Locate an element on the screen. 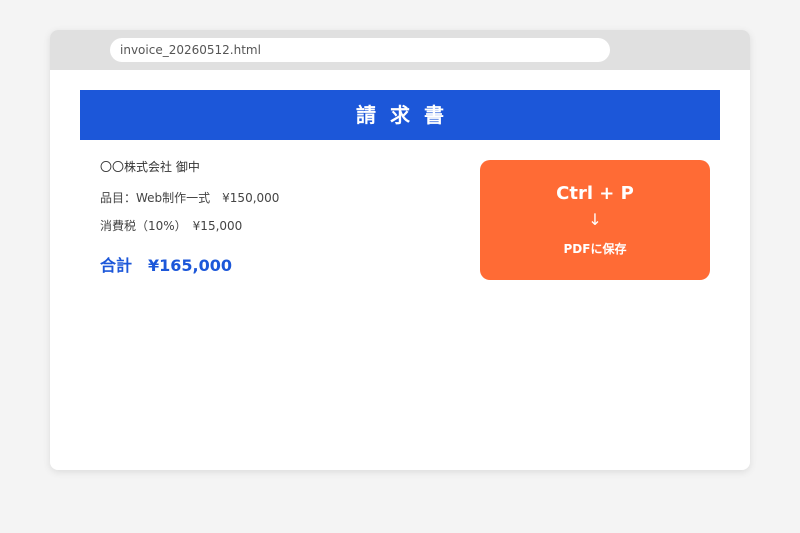 The width and height of the screenshot is (800, 533). shortcut-keys: Ctrl + P is located at coordinates (595, 193).